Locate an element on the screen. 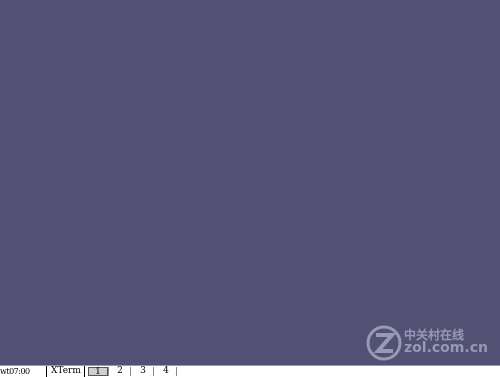 The width and height of the screenshot is (500, 377). zol-watermark: 中关村在线 zol.com.cn is located at coordinates (430, 343).